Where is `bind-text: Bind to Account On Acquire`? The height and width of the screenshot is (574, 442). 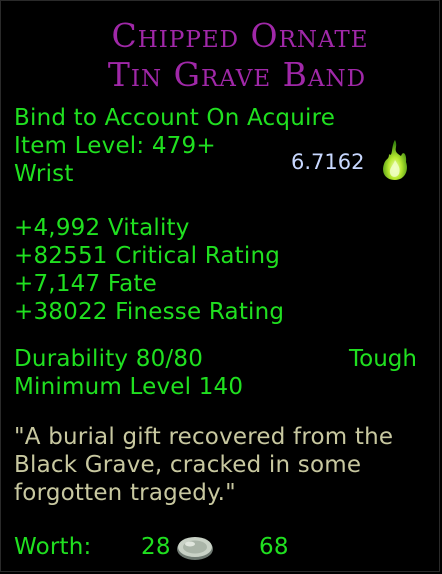 bind-text: Bind to Account On Acquire is located at coordinates (175, 118).